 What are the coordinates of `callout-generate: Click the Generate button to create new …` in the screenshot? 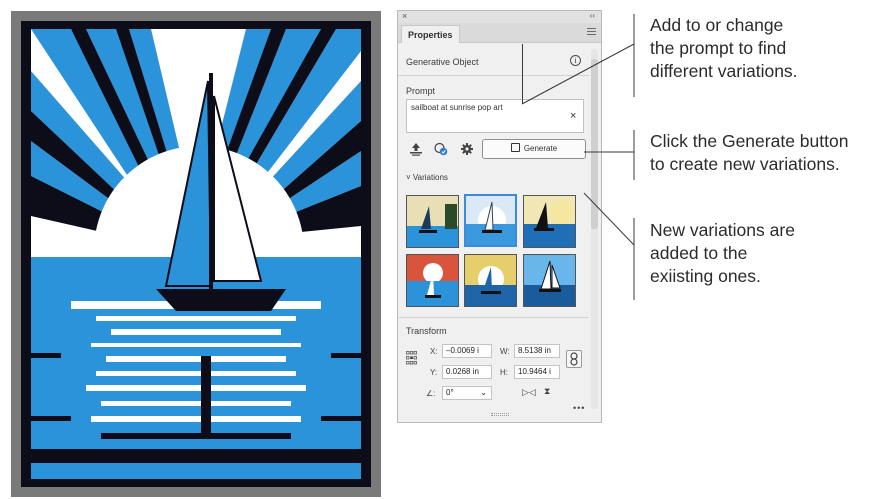 It's located at (749, 152).